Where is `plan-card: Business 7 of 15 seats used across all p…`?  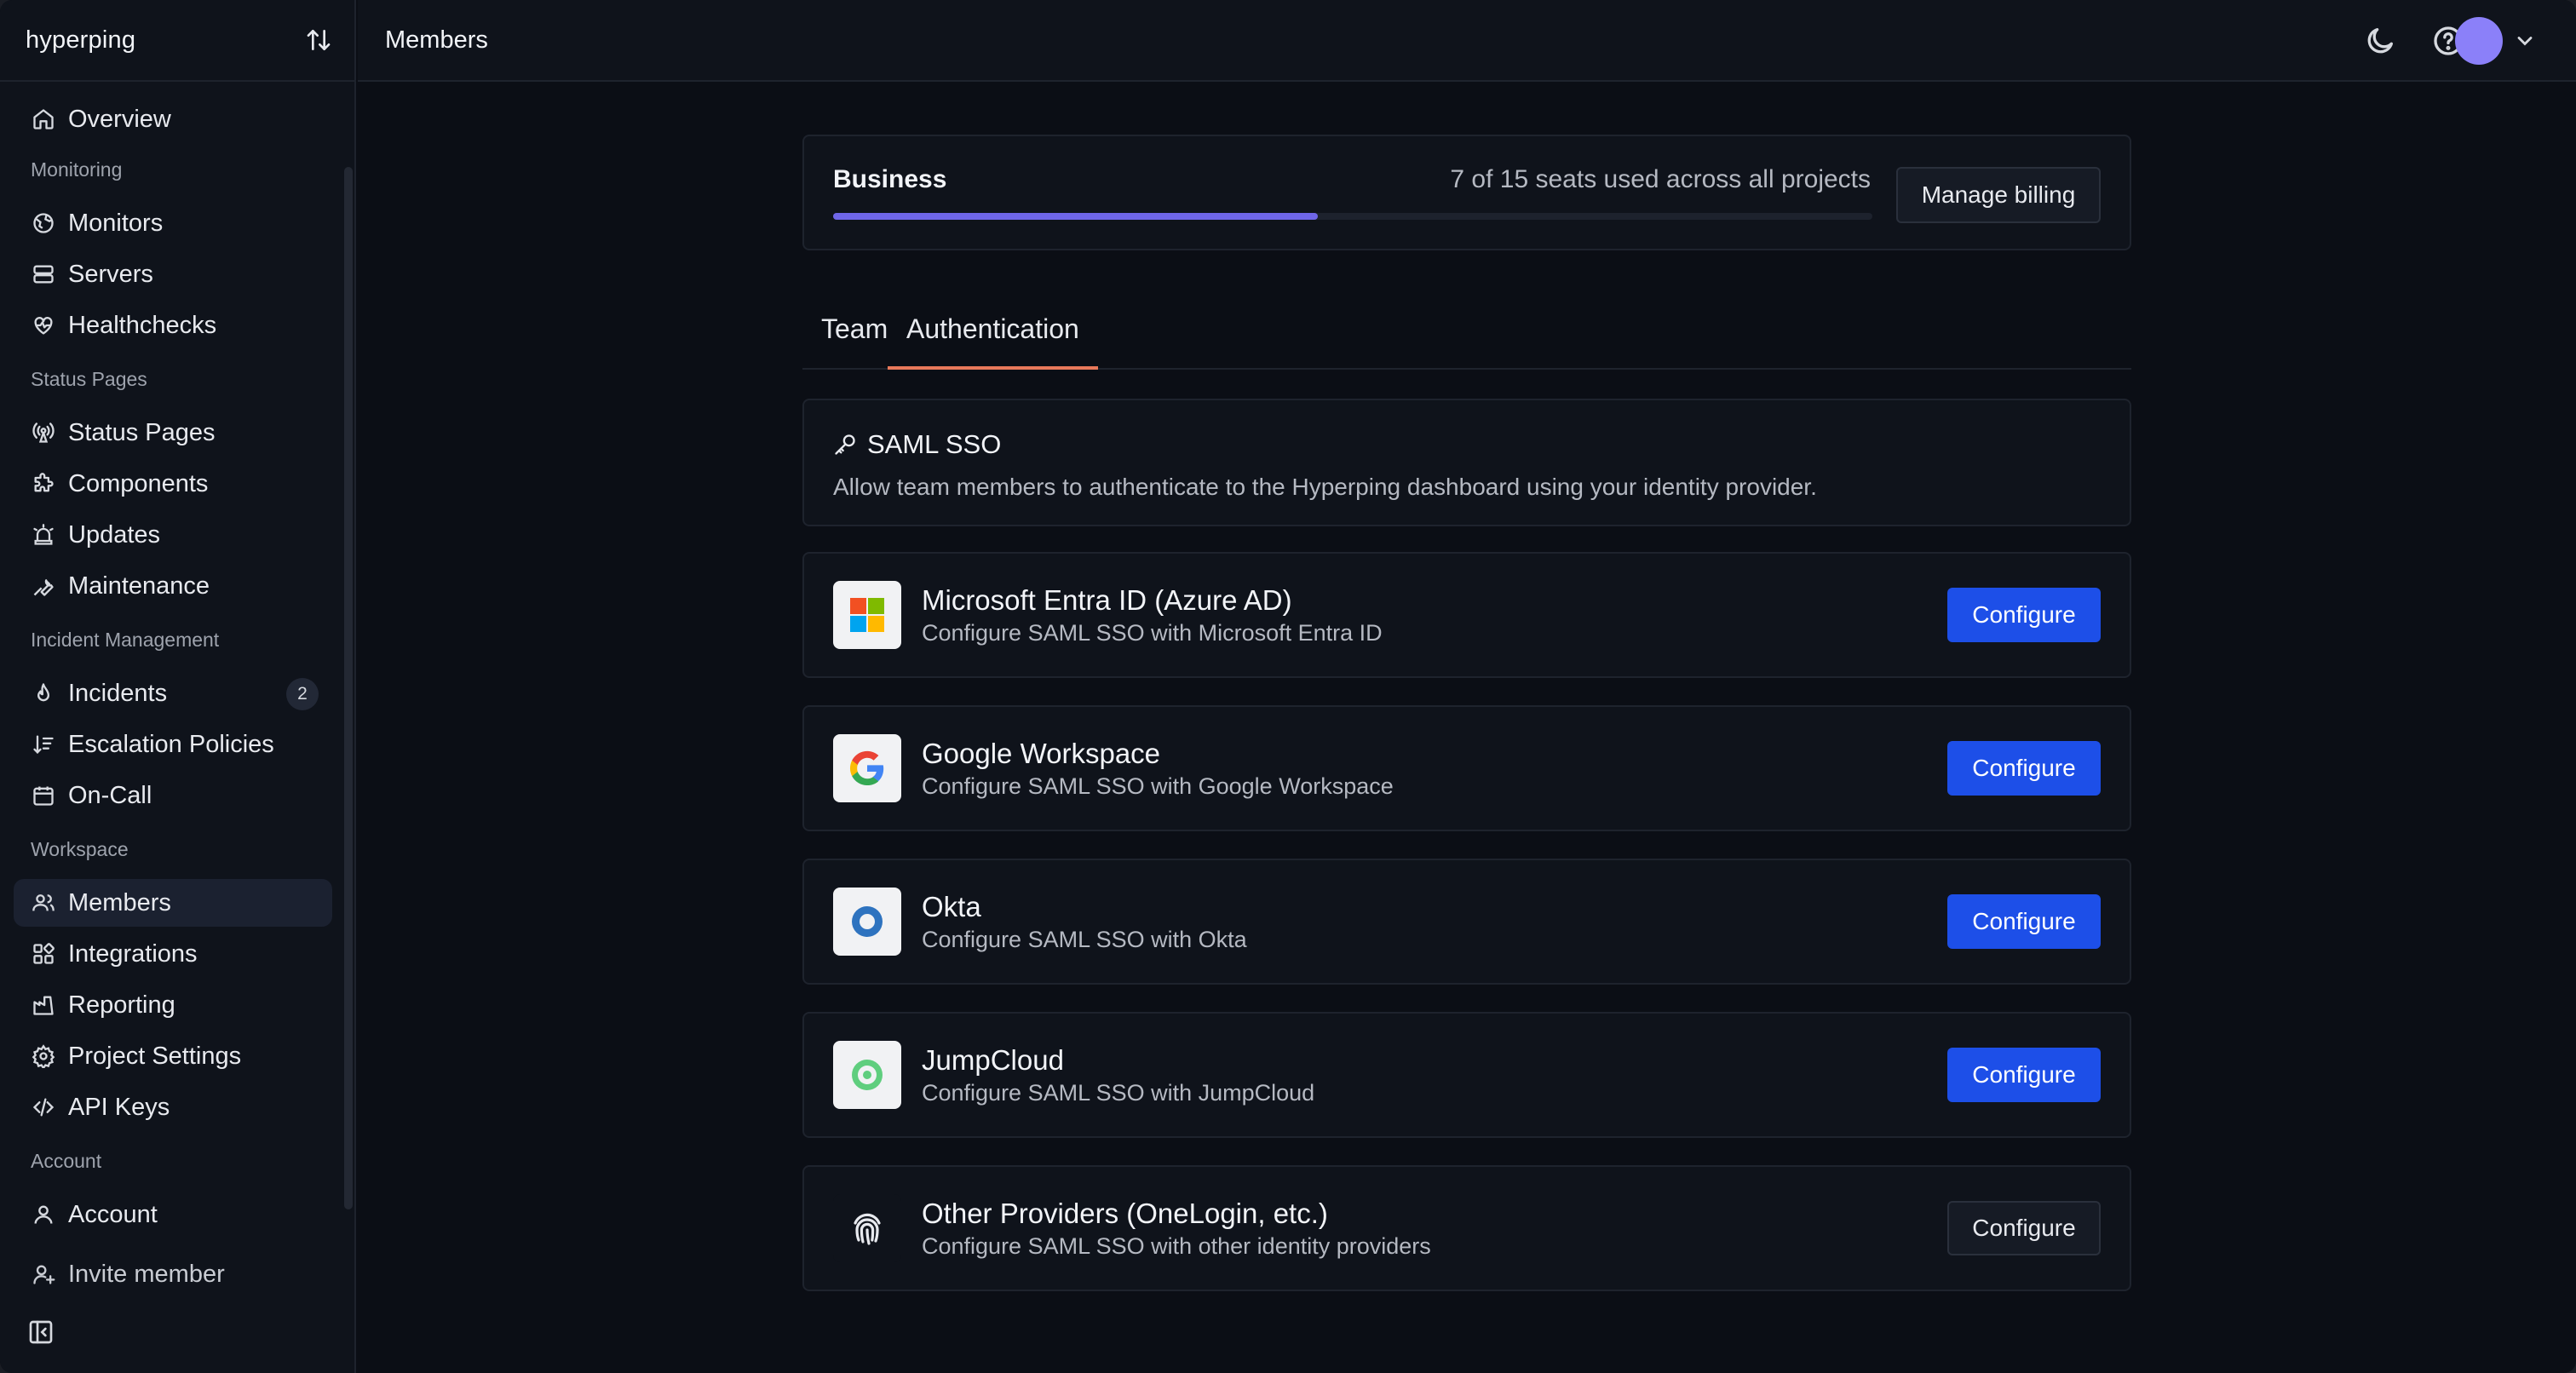 plan-card: Business 7 of 15 seats used across all p… is located at coordinates (1467, 192).